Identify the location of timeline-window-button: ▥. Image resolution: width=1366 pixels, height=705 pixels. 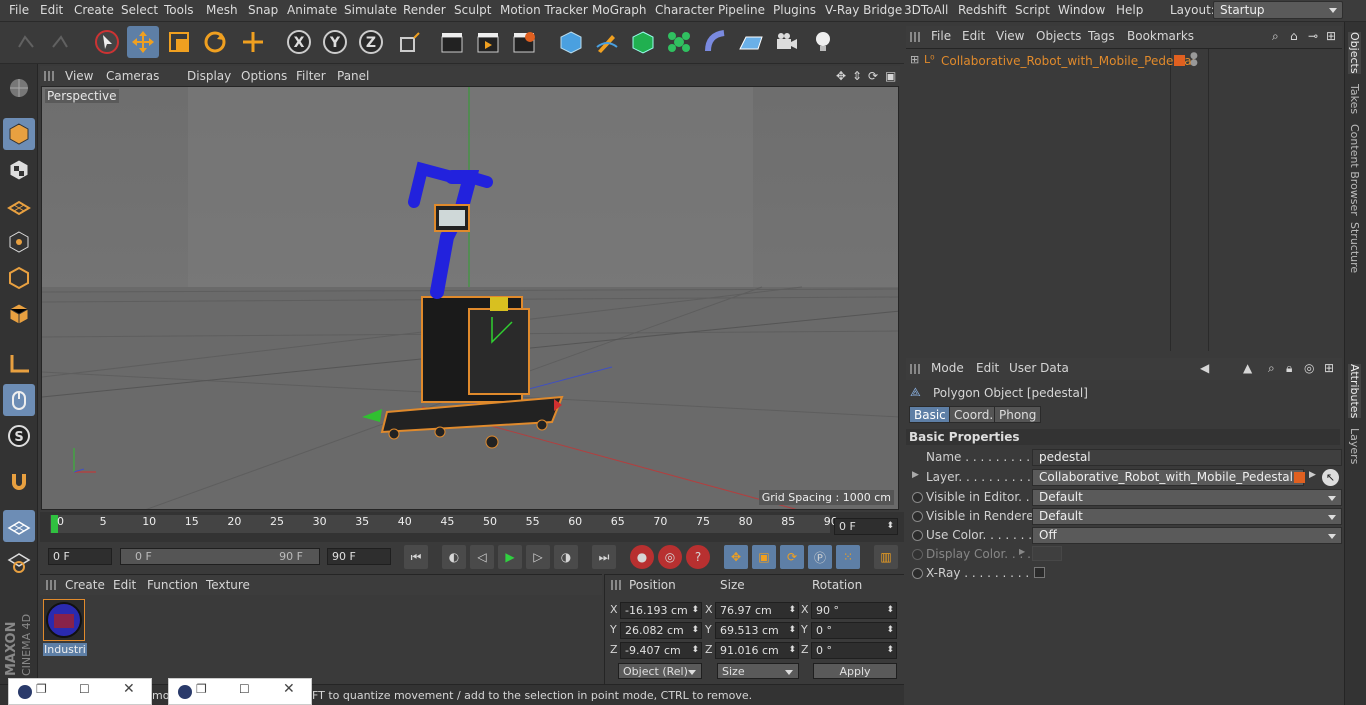
(886, 557).